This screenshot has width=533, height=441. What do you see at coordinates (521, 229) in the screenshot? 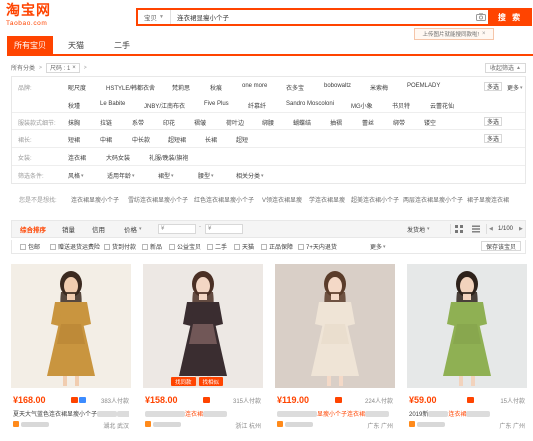
I see `next-page-icon: ▶` at bounding box center [521, 229].